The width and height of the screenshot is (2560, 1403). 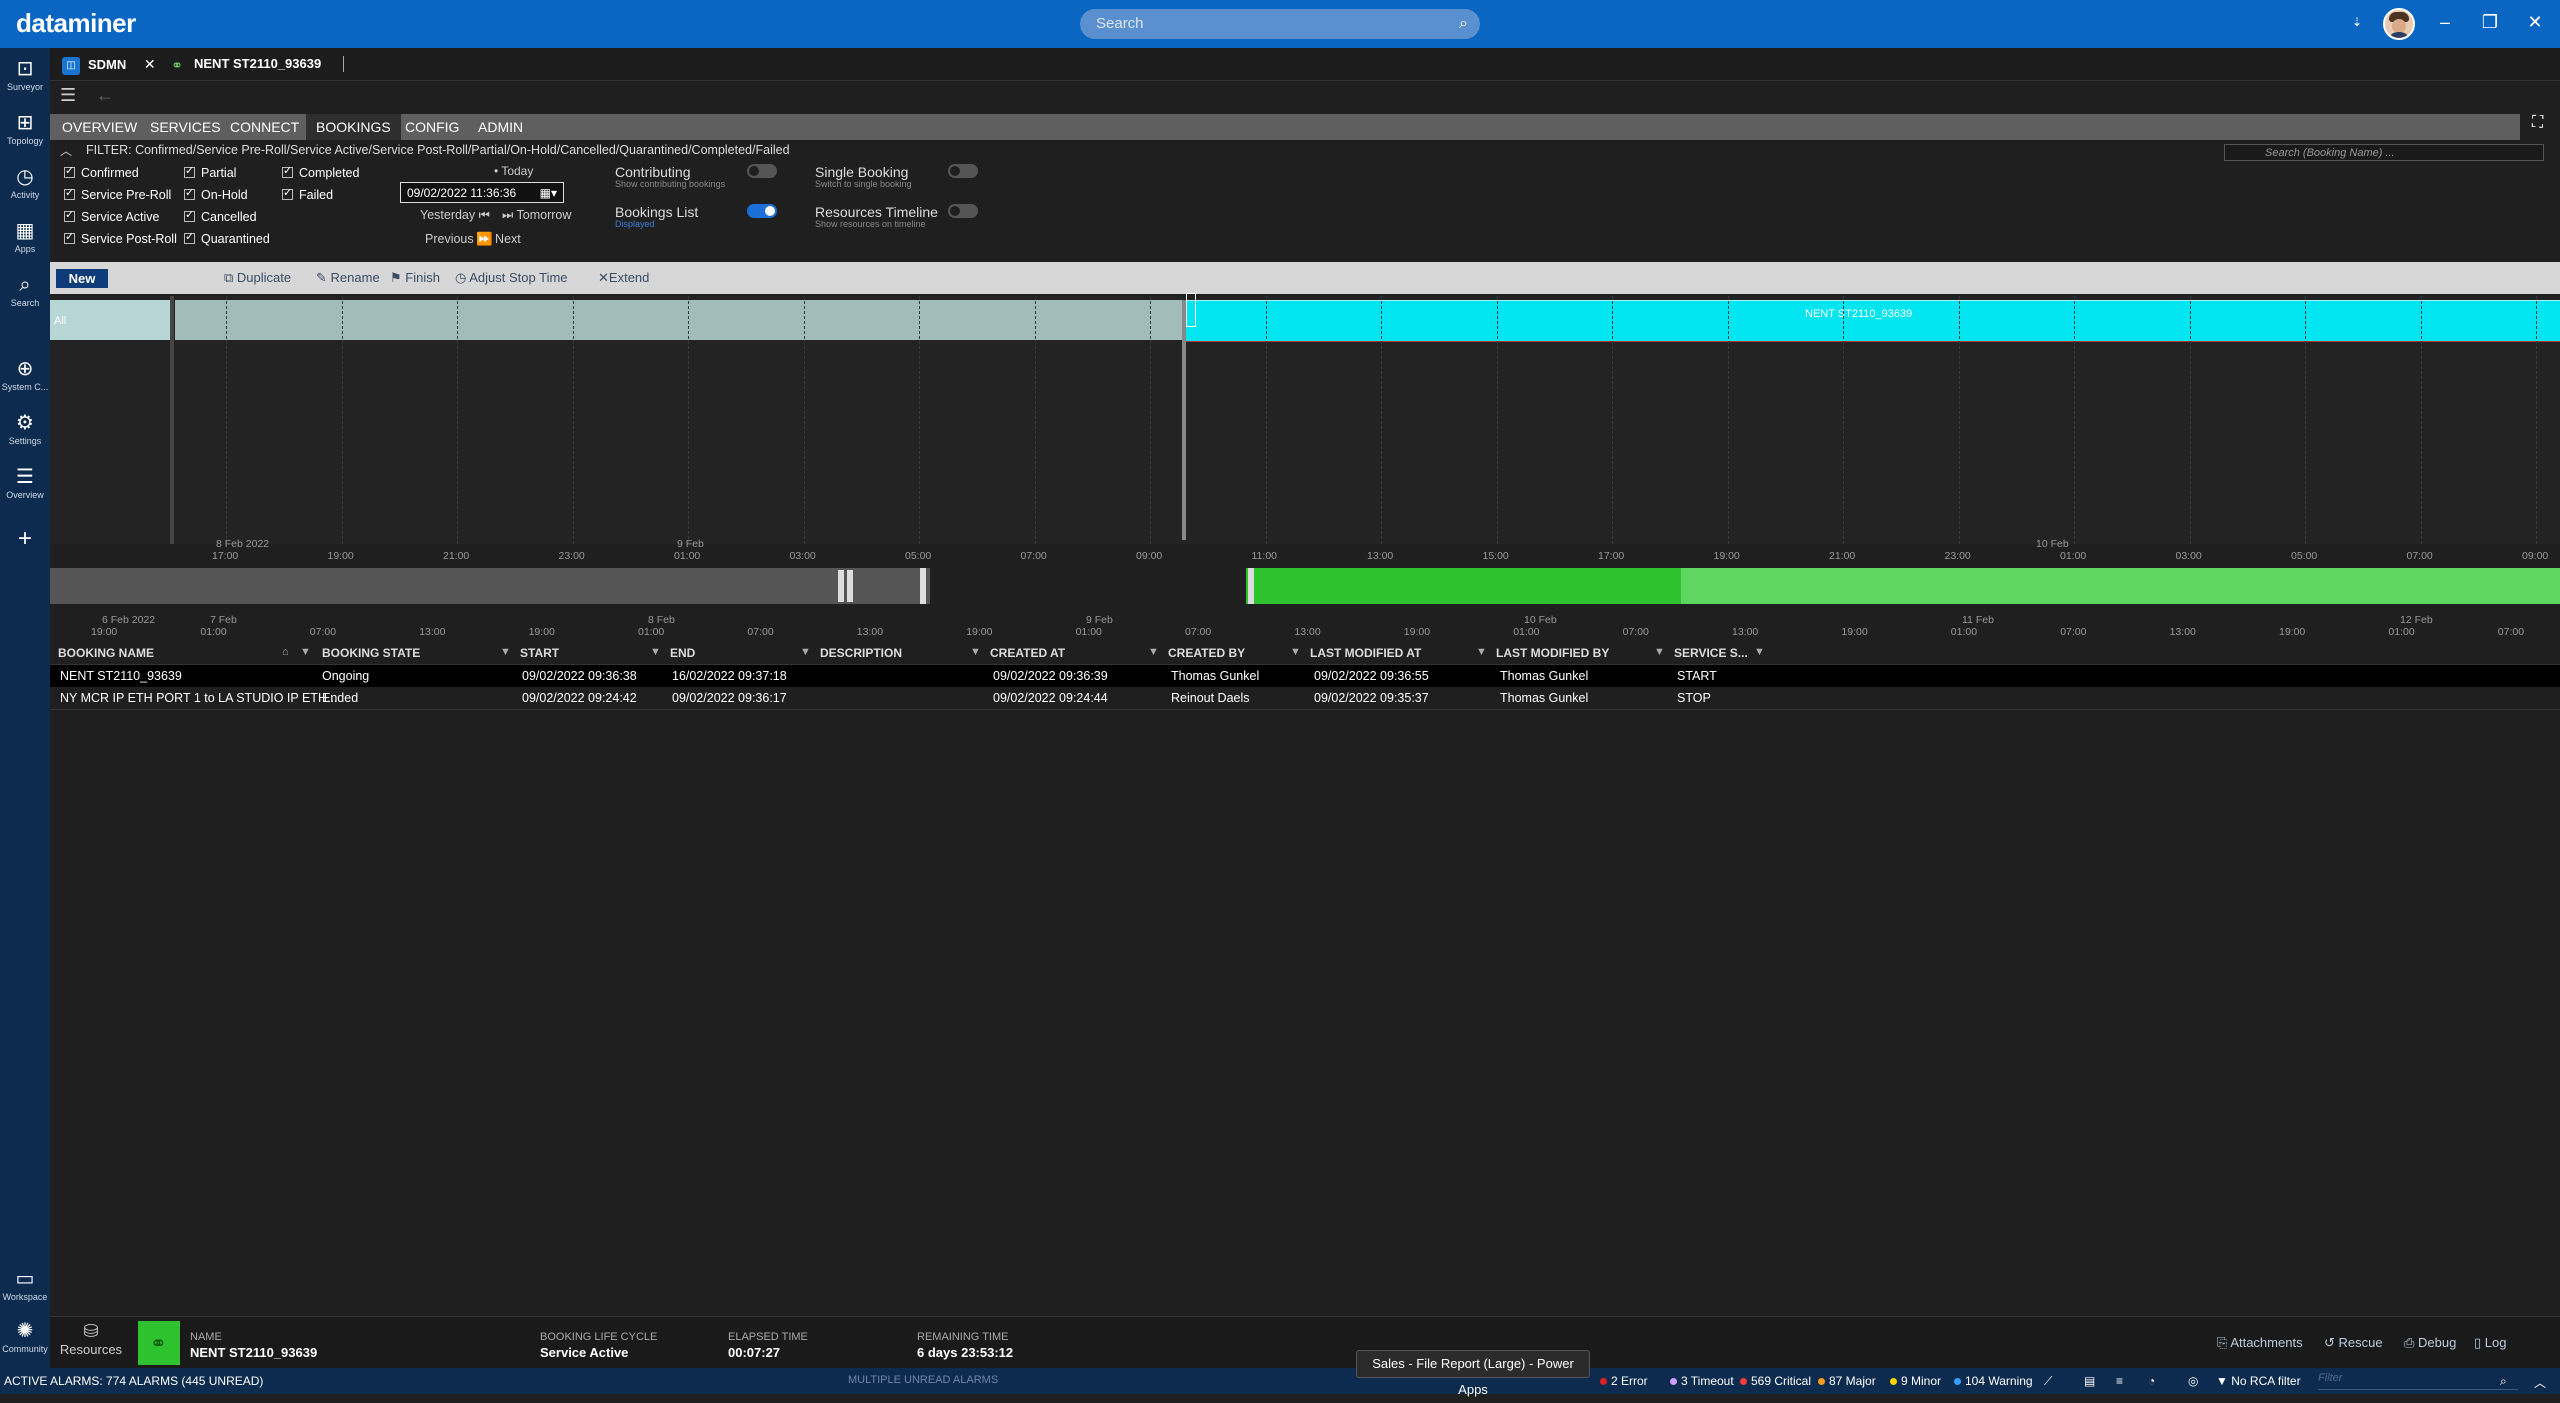 What do you see at coordinates (762, 171) in the screenshot?
I see `contributing-toggle` at bounding box center [762, 171].